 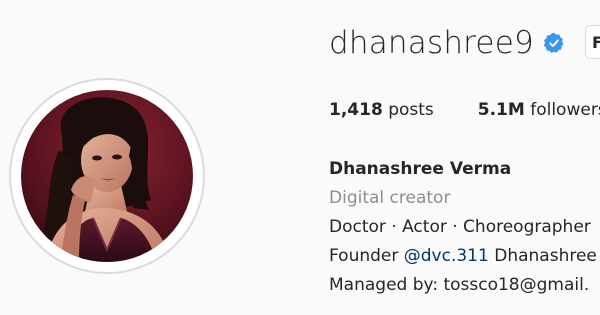 I want to click on follow-button: F, so click(x=592, y=42).